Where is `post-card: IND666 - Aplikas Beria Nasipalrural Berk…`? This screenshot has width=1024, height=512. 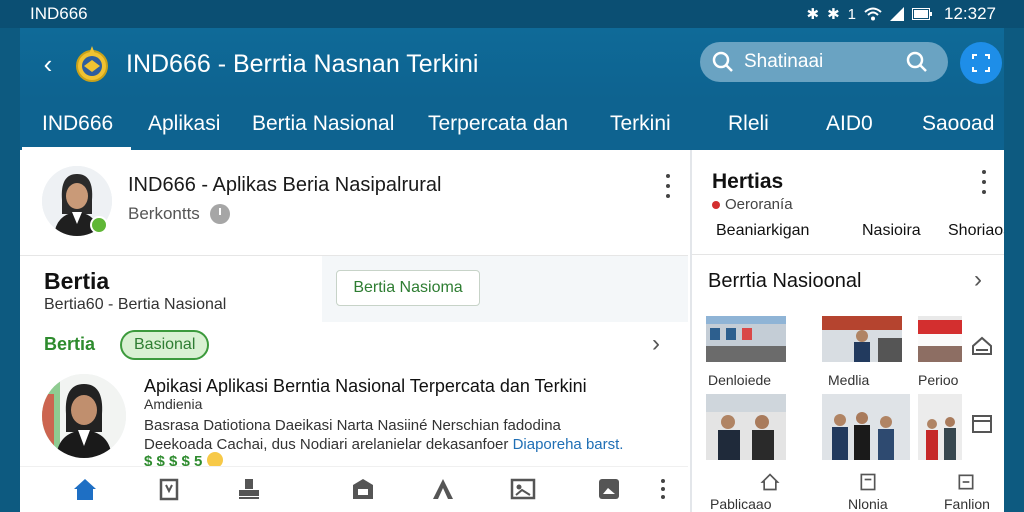 post-card: IND666 - Aplikas Beria Nasipalrural Berk… is located at coordinates (354, 203).